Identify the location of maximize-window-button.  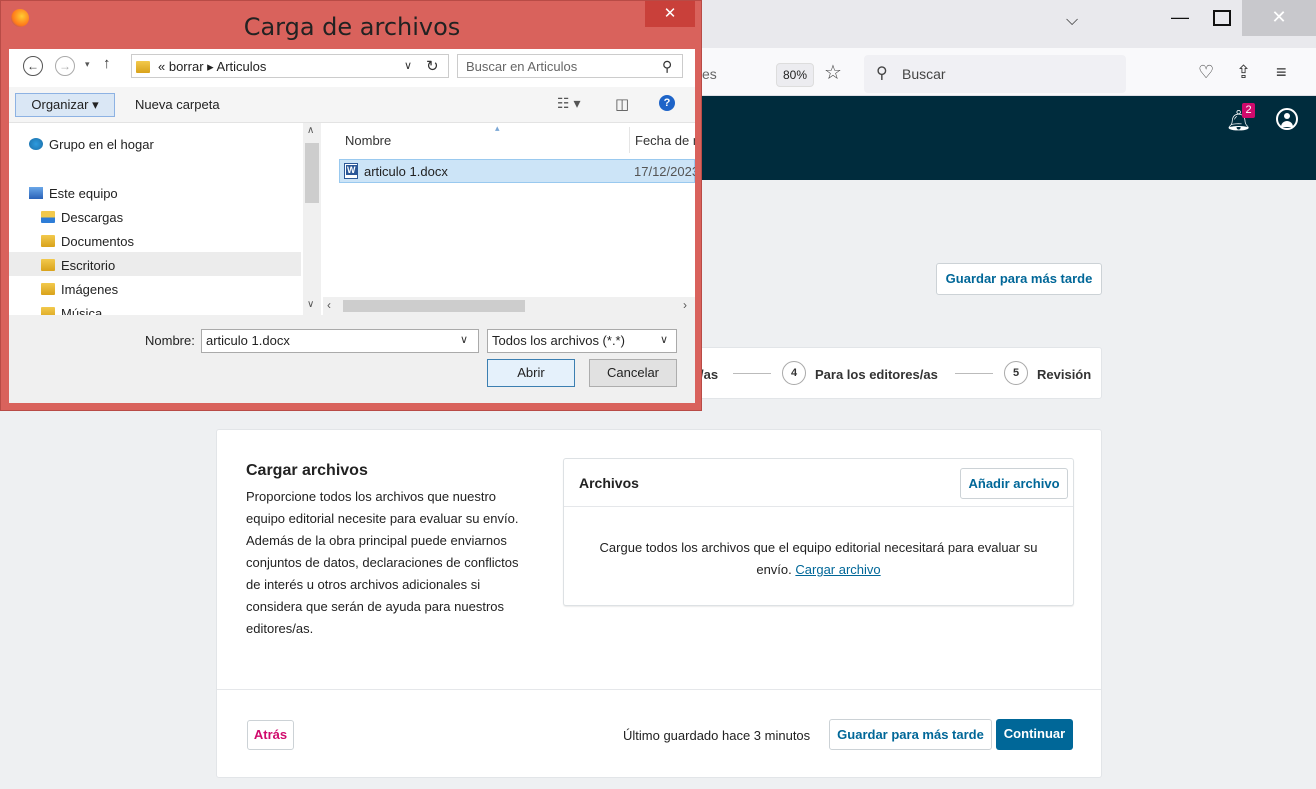
(1220, 18).